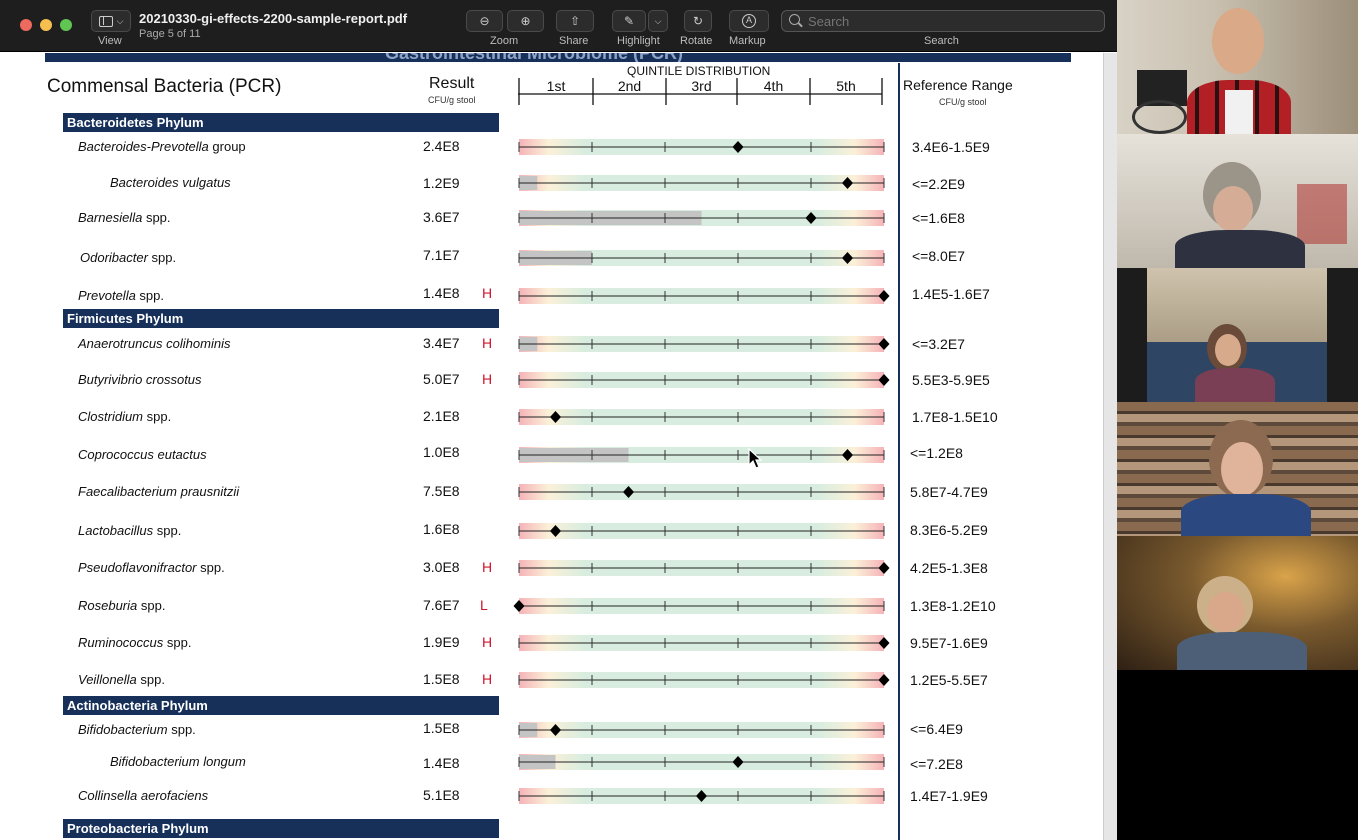 The image size is (1358, 840). What do you see at coordinates (845, 86) in the screenshot?
I see `quintile-label: 5th` at bounding box center [845, 86].